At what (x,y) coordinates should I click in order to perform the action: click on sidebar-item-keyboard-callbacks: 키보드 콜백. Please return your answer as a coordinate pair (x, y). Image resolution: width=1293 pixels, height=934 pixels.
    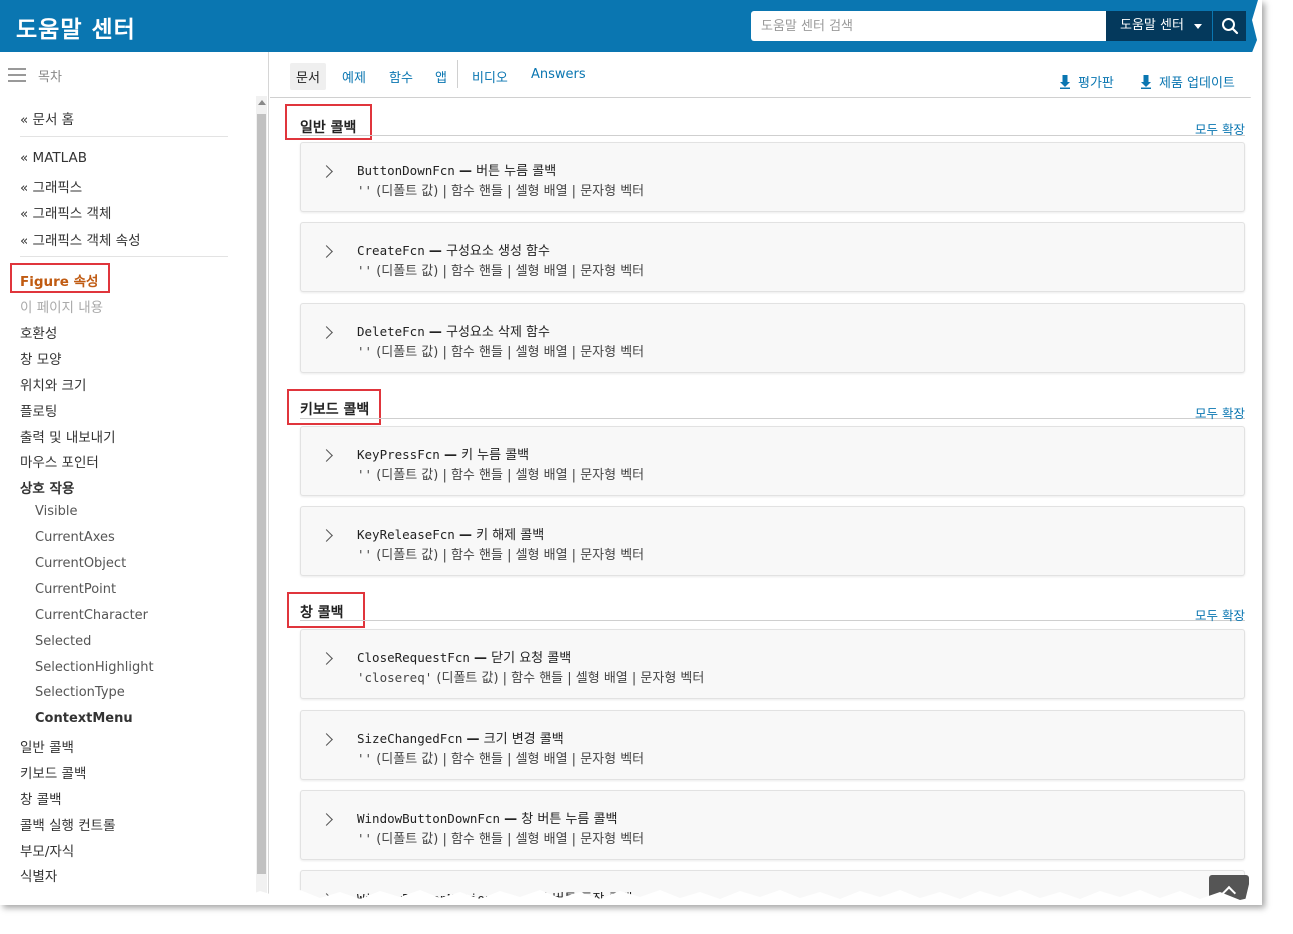
    Looking at the image, I should click on (53, 772).